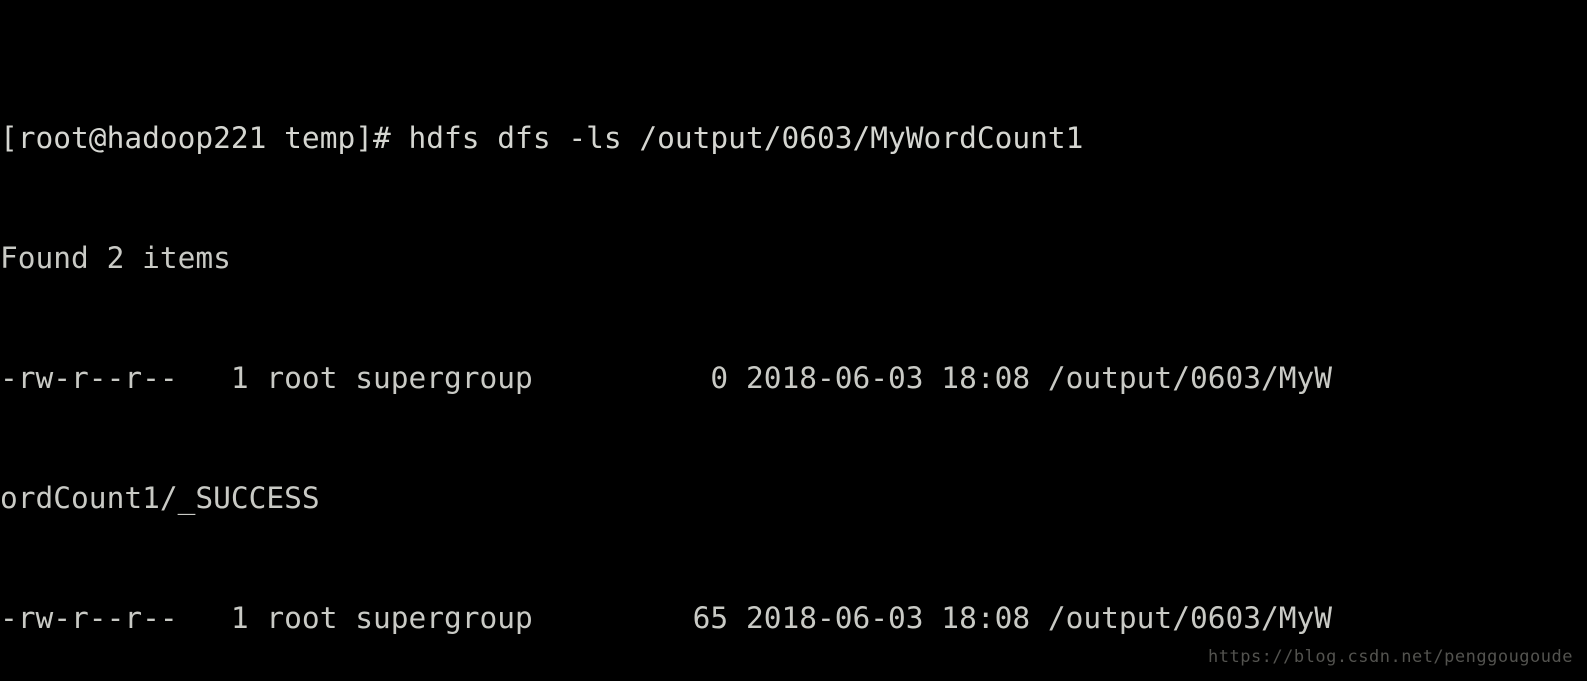 The width and height of the screenshot is (1587, 681). What do you see at coordinates (115, 258) in the screenshot?
I see `terminal-line-found-items: Found 2 items` at bounding box center [115, 258].